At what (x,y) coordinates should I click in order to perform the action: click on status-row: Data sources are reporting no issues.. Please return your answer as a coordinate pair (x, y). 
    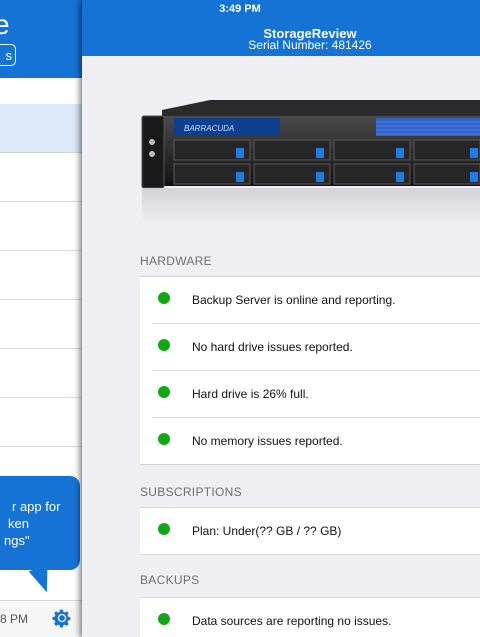
    Looking at the image, I should click on (310, 617).